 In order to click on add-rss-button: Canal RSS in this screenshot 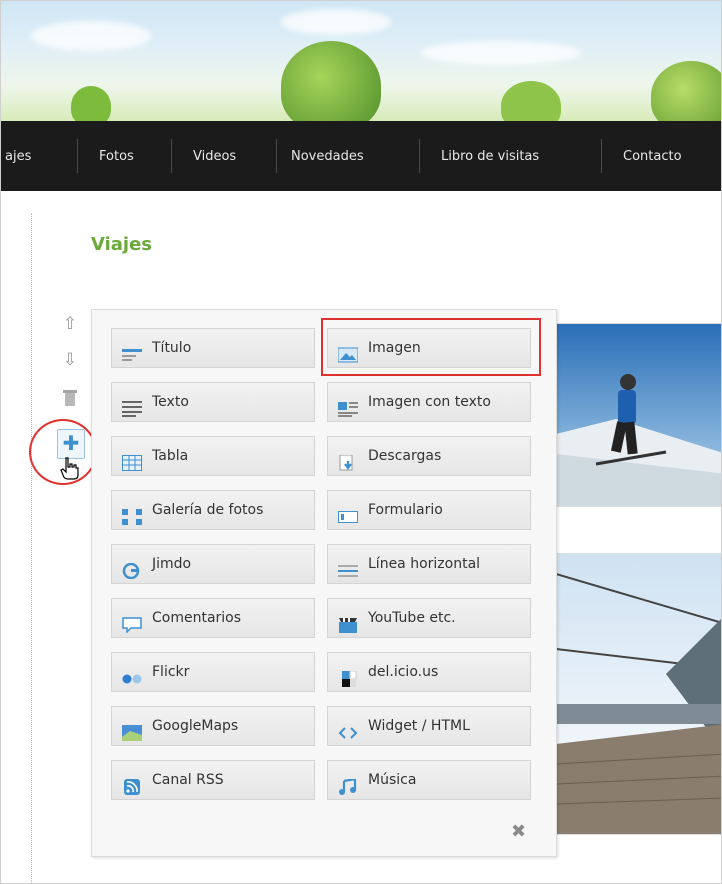, I will do `click(213, 780)`.